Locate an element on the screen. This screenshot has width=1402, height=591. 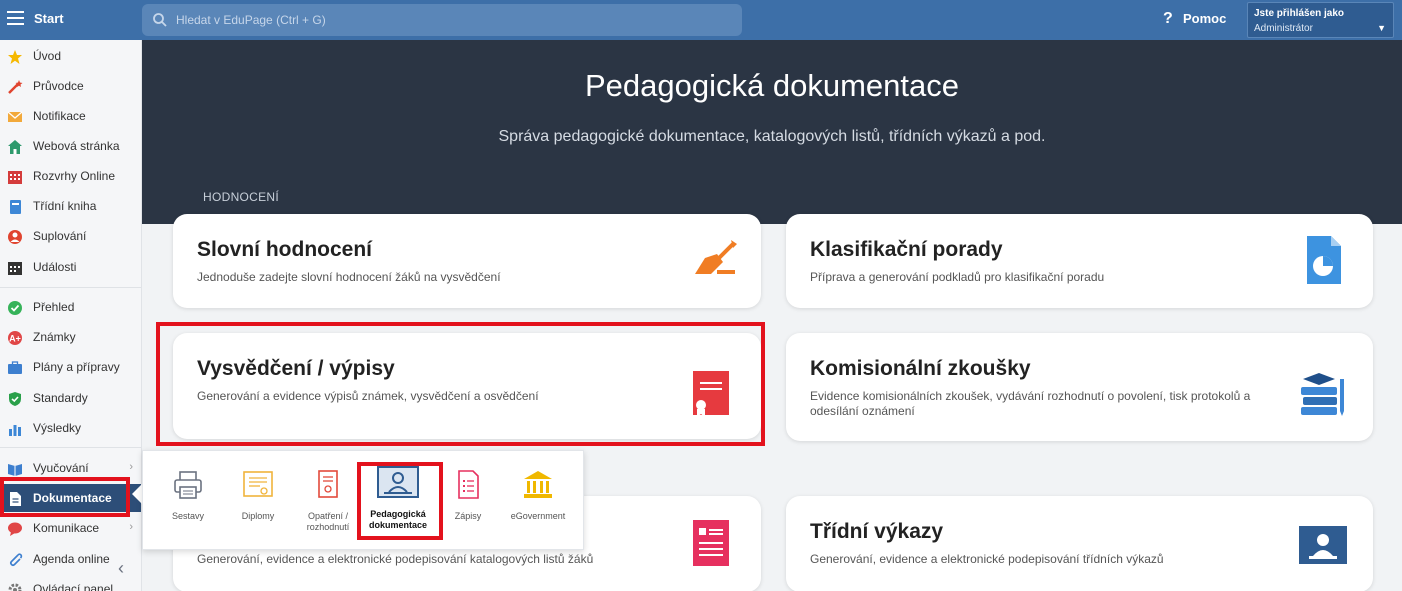
user-line1: Jste přihlášen jako is located at coordinates (1299, 13).